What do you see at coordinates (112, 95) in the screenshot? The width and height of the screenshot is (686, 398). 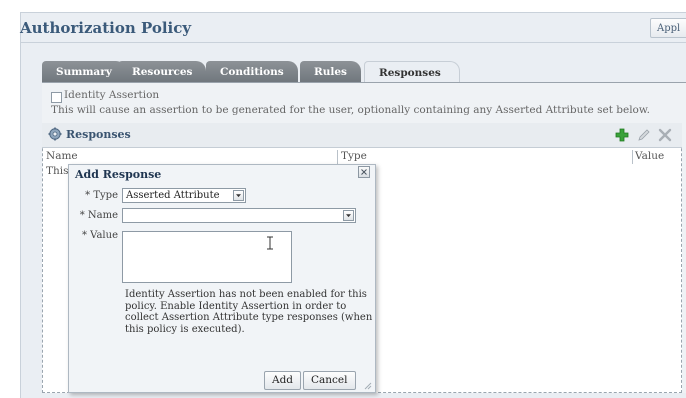 I see `identity-assertion-label: Identity Assertion` at bounding box center [112, 95].